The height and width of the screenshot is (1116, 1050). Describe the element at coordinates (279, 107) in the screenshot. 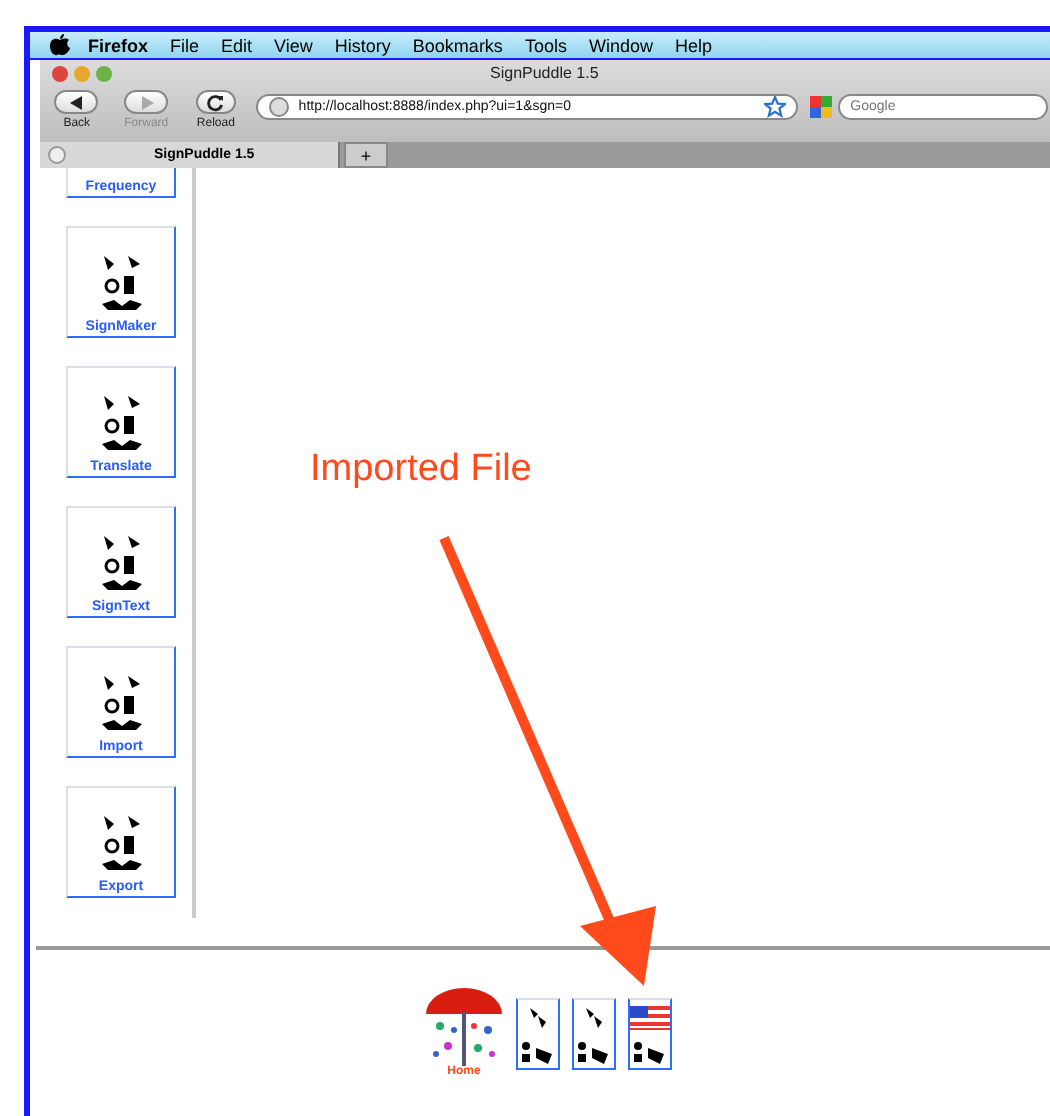

I see `site-icon` at that location.